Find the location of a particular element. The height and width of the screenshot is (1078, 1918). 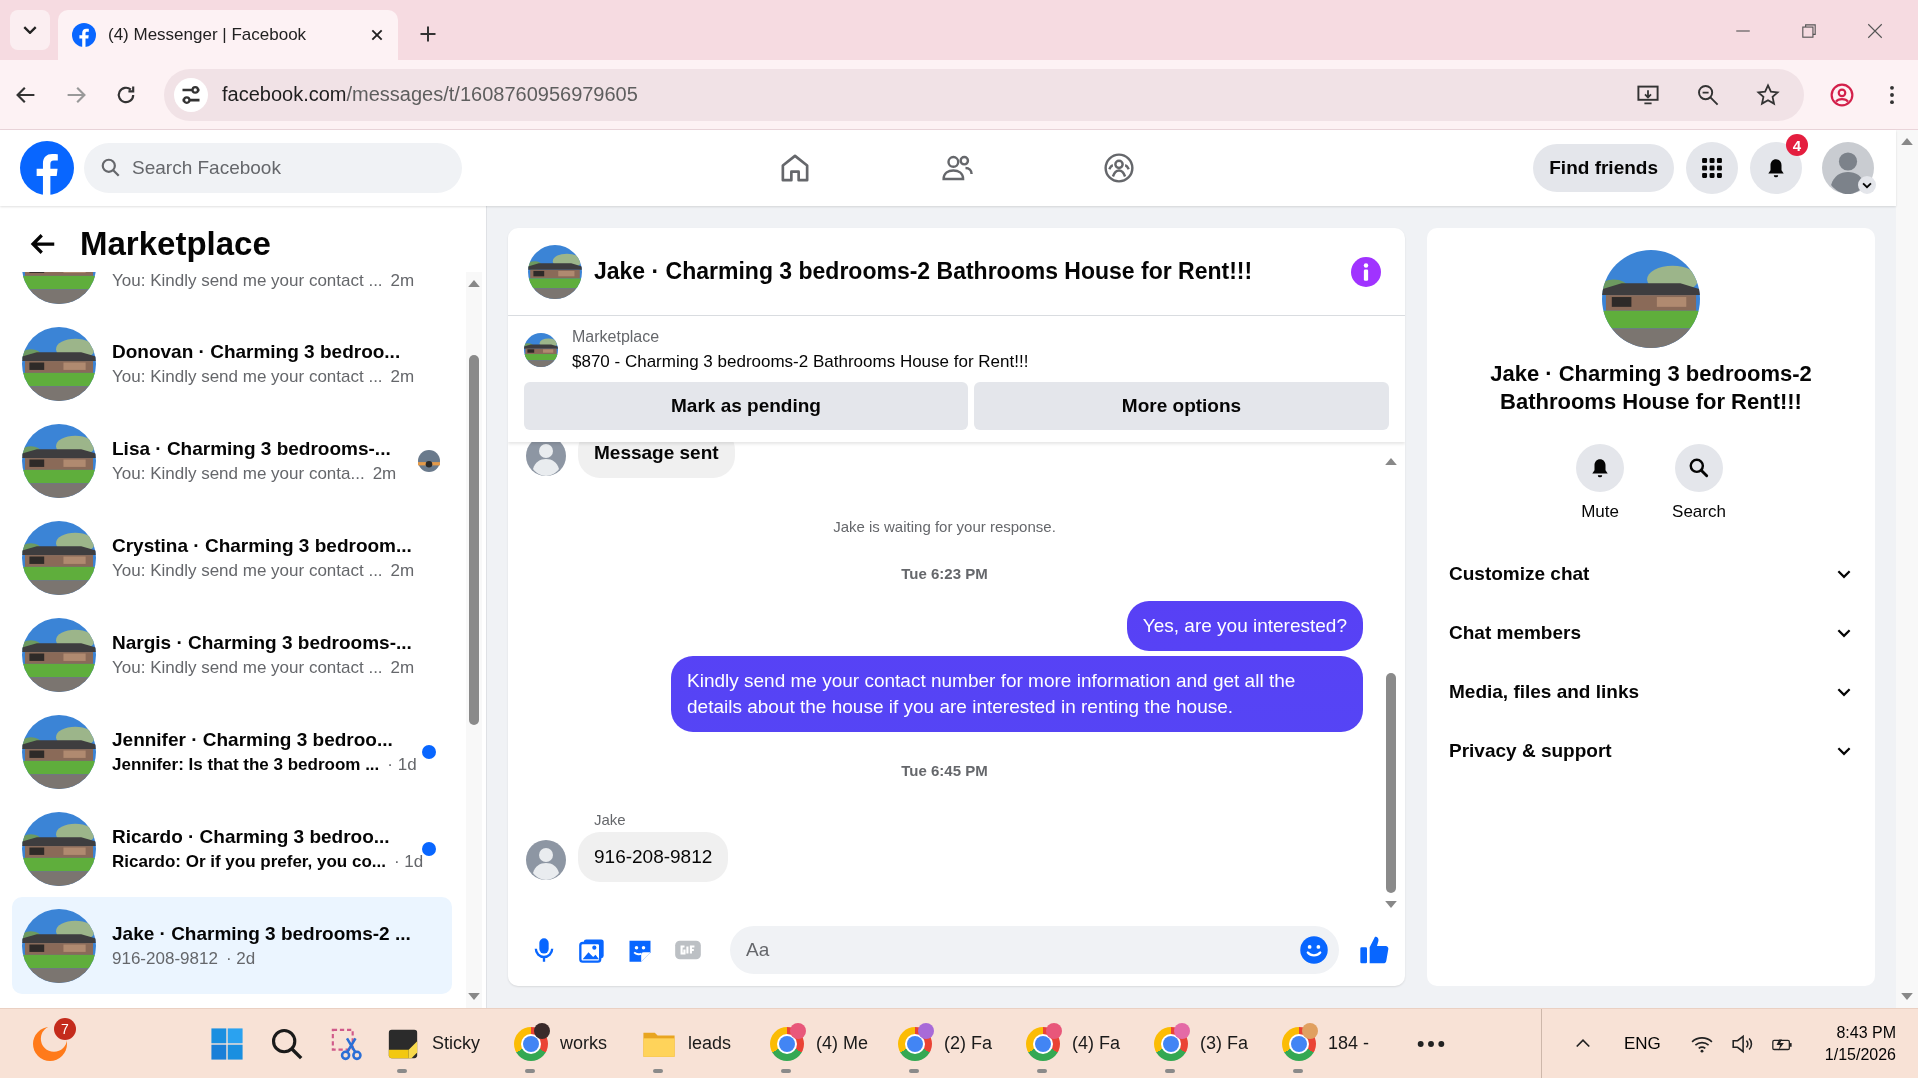

taskbar-item: leads is located at coordinates (697, 1043).